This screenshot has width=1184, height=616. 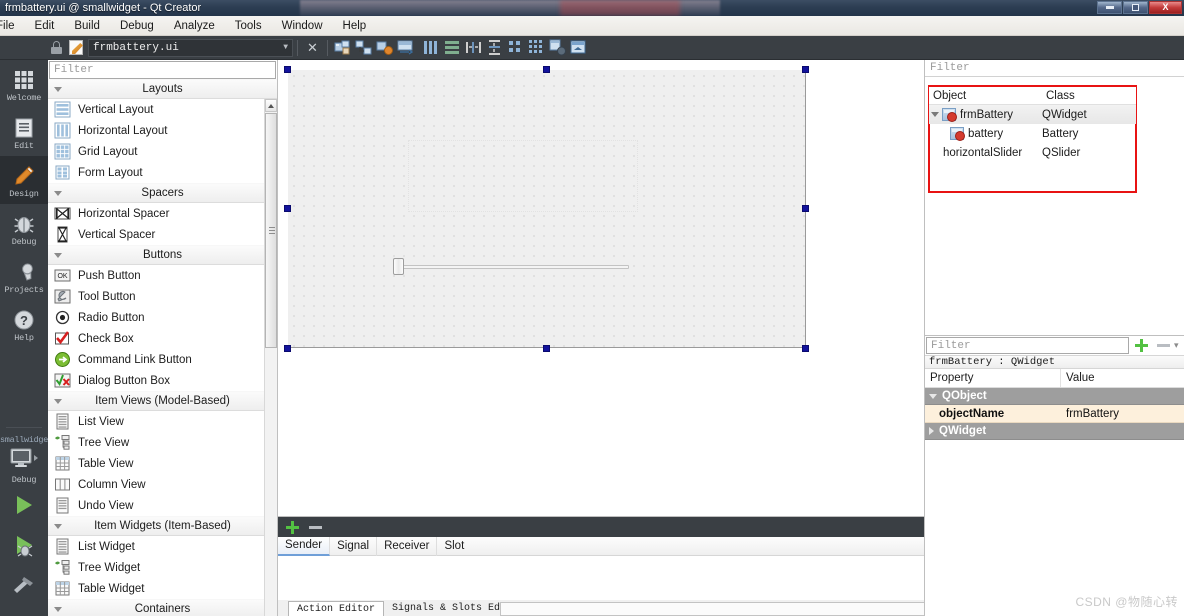 I want to click on sidebar-item-help: ? Help, so click(x=24, y=324).